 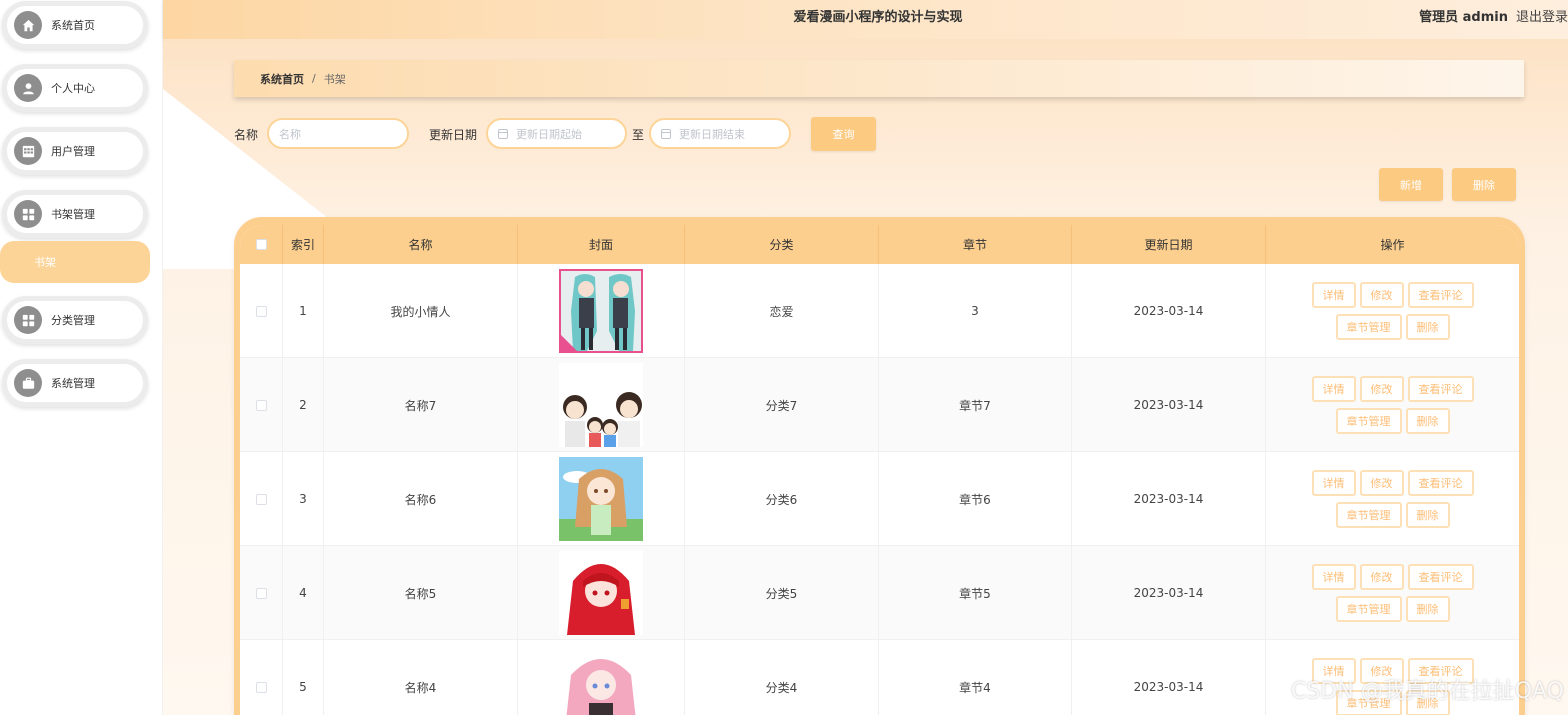 I want to click on breadcrumb: 系统首页 / 书架, so click(x=879, y=78).